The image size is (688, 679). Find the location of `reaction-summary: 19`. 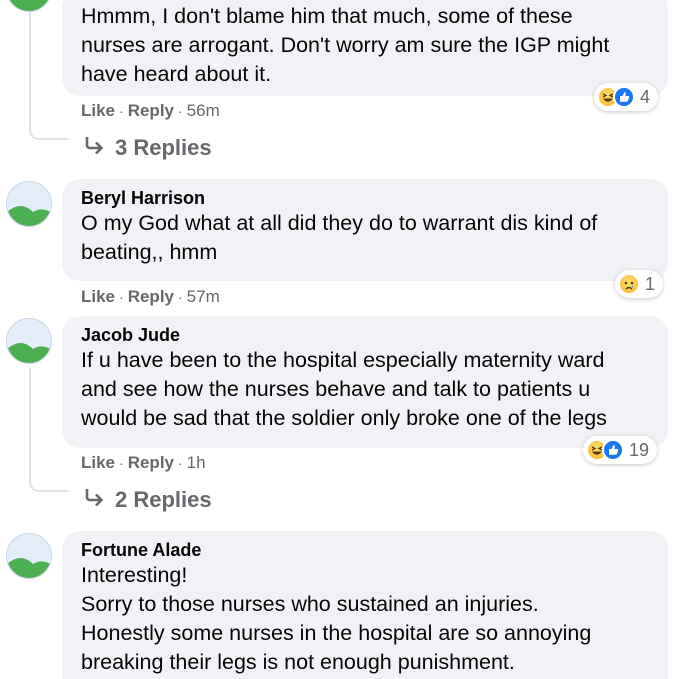

reaction-summary: 19 is located at coordinates (620, 450).